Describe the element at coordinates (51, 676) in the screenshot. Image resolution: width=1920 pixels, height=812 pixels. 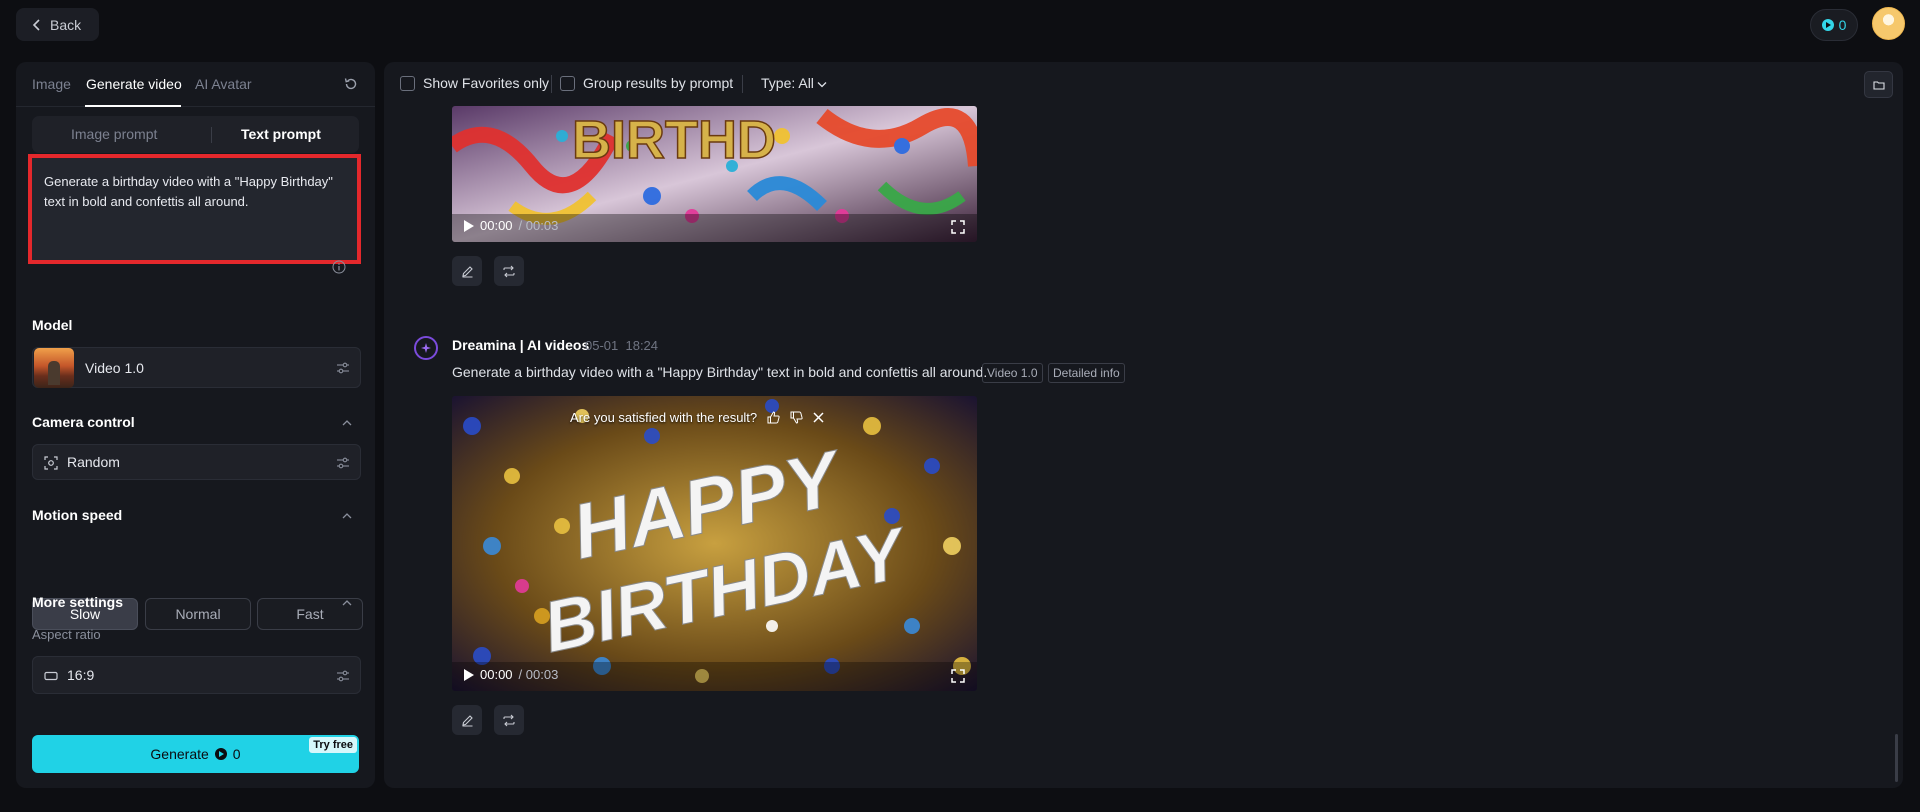
I see `aspect-ratio-icon` at that location.